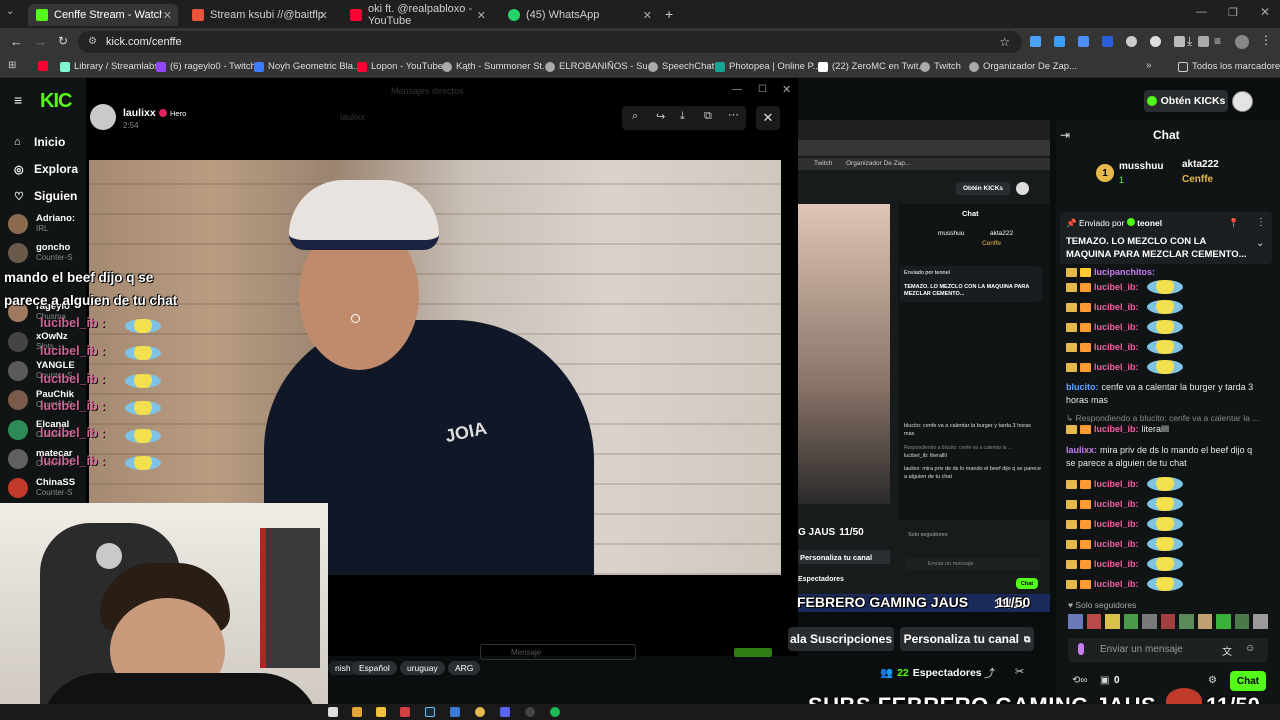  Describe the element at coordinates (206, 66) in the screenshot. I see `bookmark-twitch-rageylo: (6) rageylo0 - Twitch` at that location.